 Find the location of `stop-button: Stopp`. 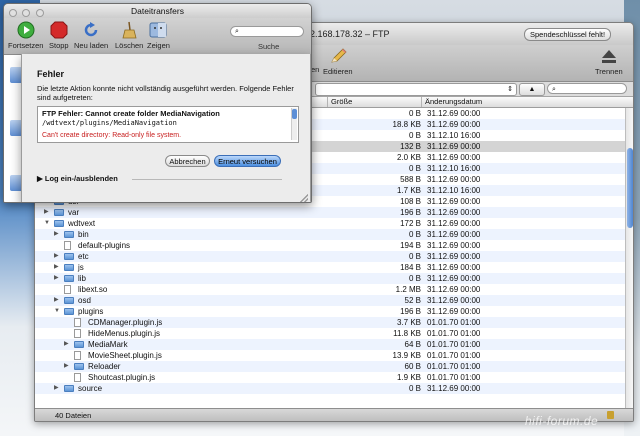

stop-button: Stopp is located at coordinates (59, 35).